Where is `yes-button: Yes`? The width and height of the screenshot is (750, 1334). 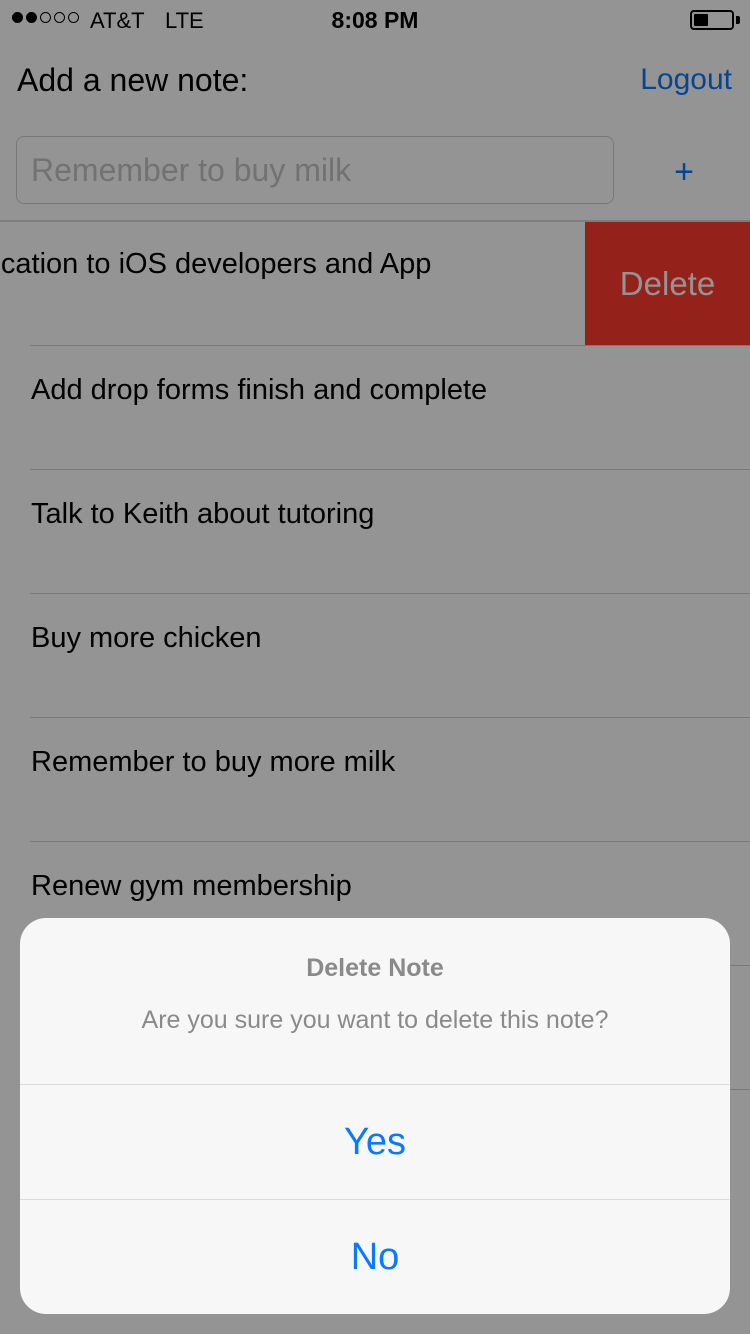 yes-button: Yes is located at coordinates (375, 1142).